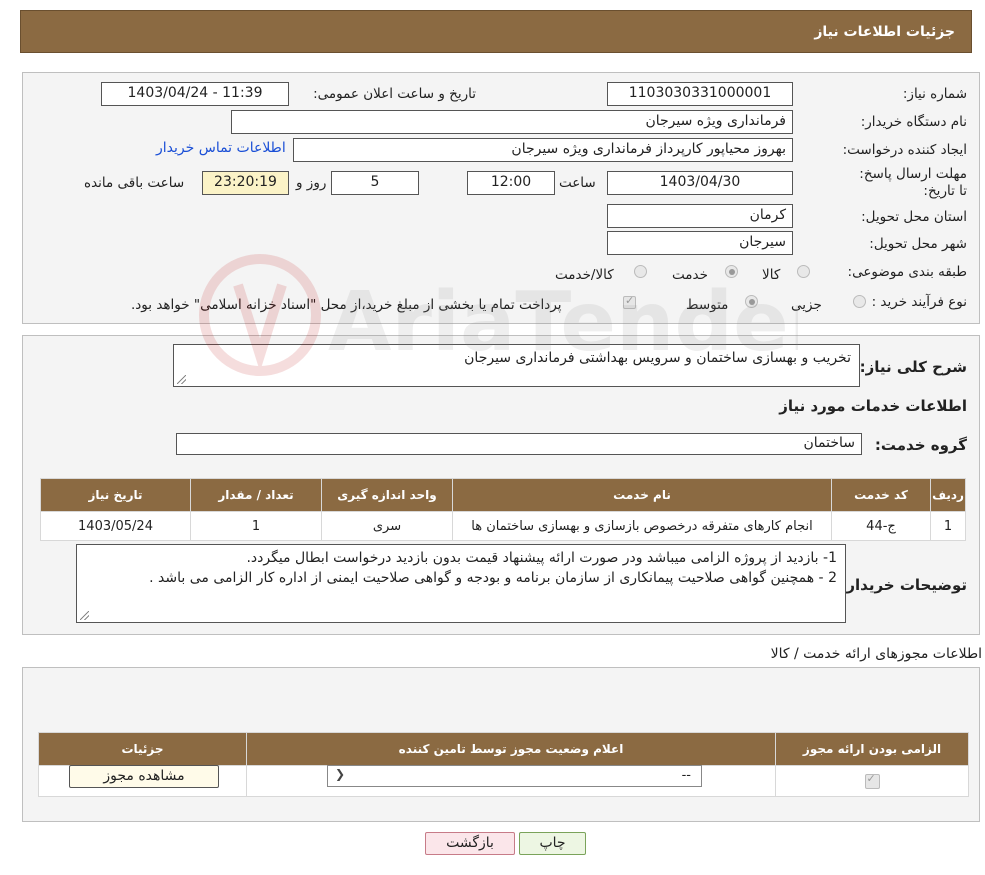 Image resolution: width=985 pixels, height=875 pixels. I want to click on process-type-label: نوع فرآیند خرید :, so click(919, 302).